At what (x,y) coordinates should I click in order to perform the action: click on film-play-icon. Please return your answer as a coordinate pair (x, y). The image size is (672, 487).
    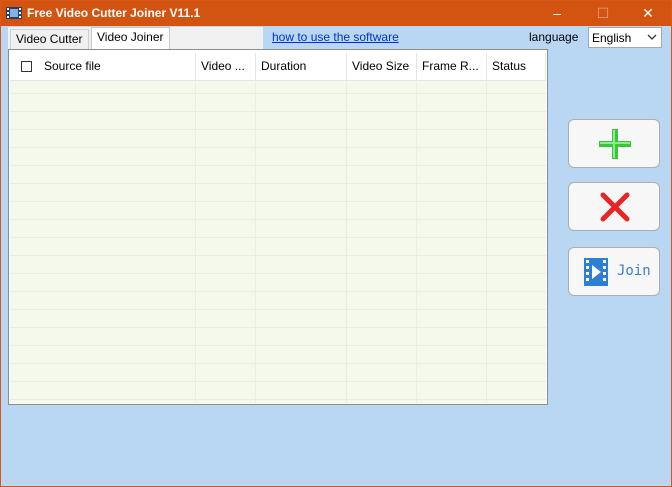
    Looking at the image, I should click on (596, 272).